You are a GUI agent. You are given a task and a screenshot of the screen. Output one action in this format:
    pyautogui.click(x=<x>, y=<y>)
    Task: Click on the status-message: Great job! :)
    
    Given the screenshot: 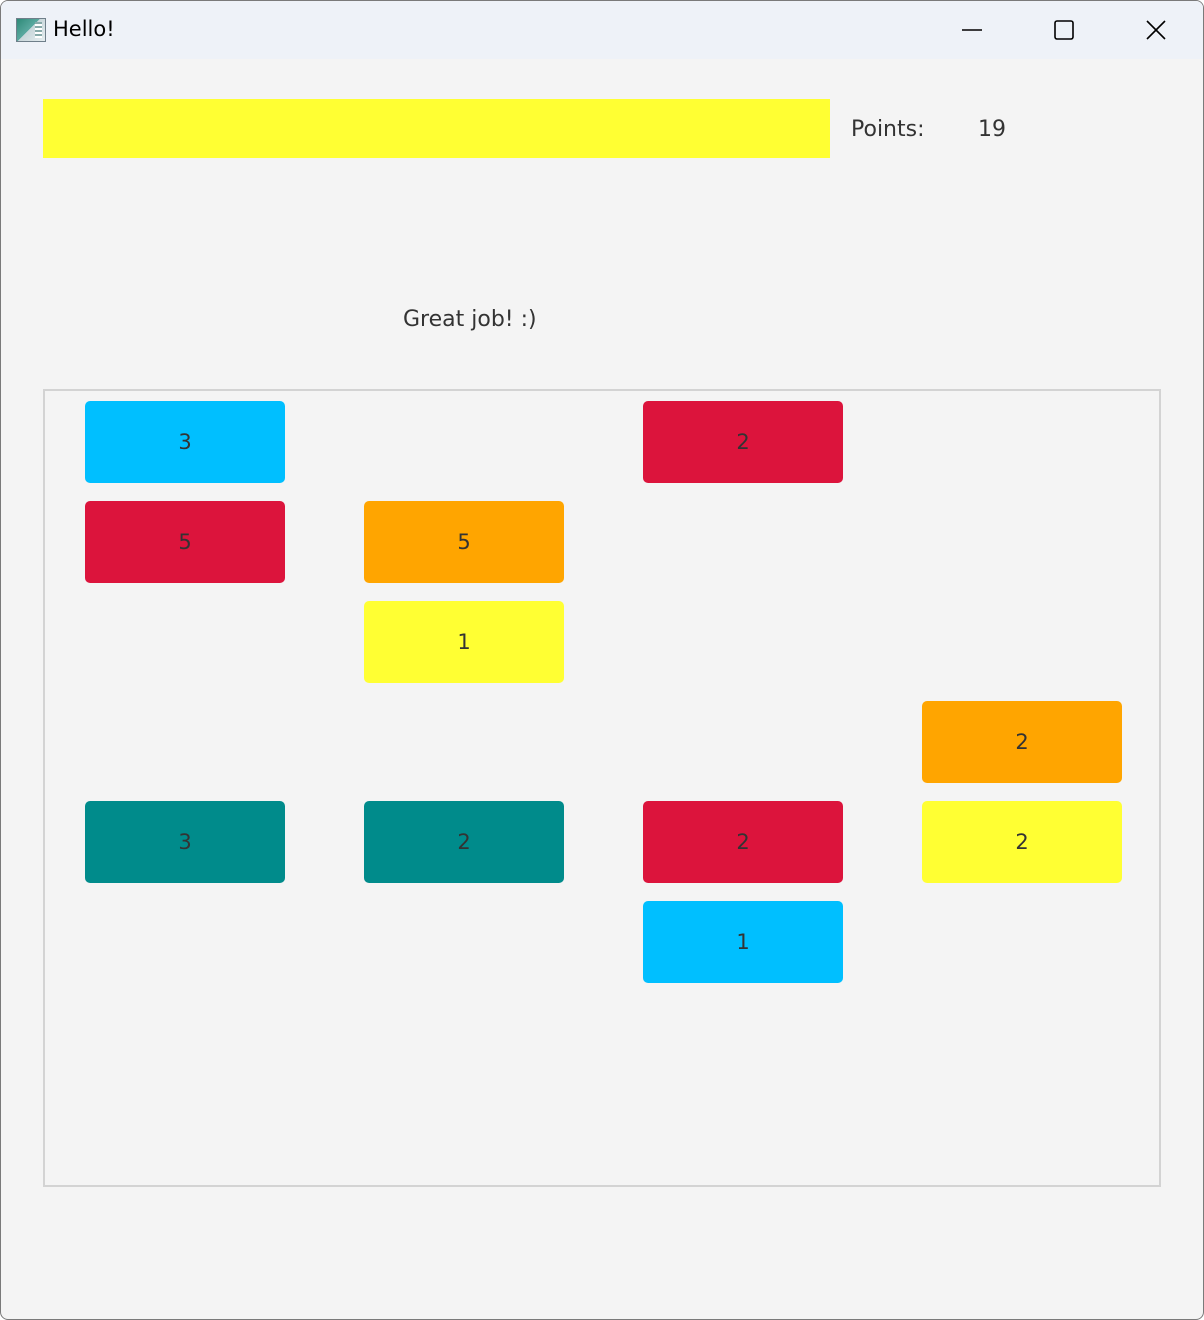 What is the action you would take?
    pyautogui.click(x=470, y=319)
    